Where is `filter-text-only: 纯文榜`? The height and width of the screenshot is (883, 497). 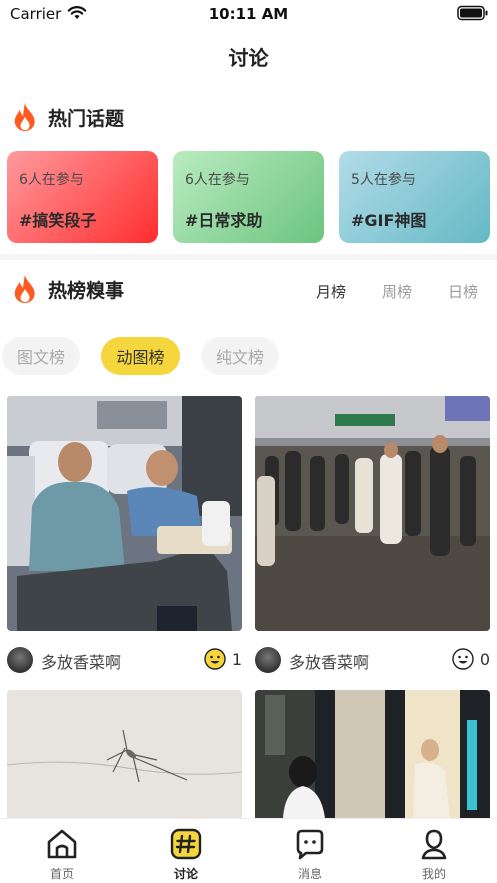 filter-text-only: 纯文榜 is located at coordinates (240, 356).